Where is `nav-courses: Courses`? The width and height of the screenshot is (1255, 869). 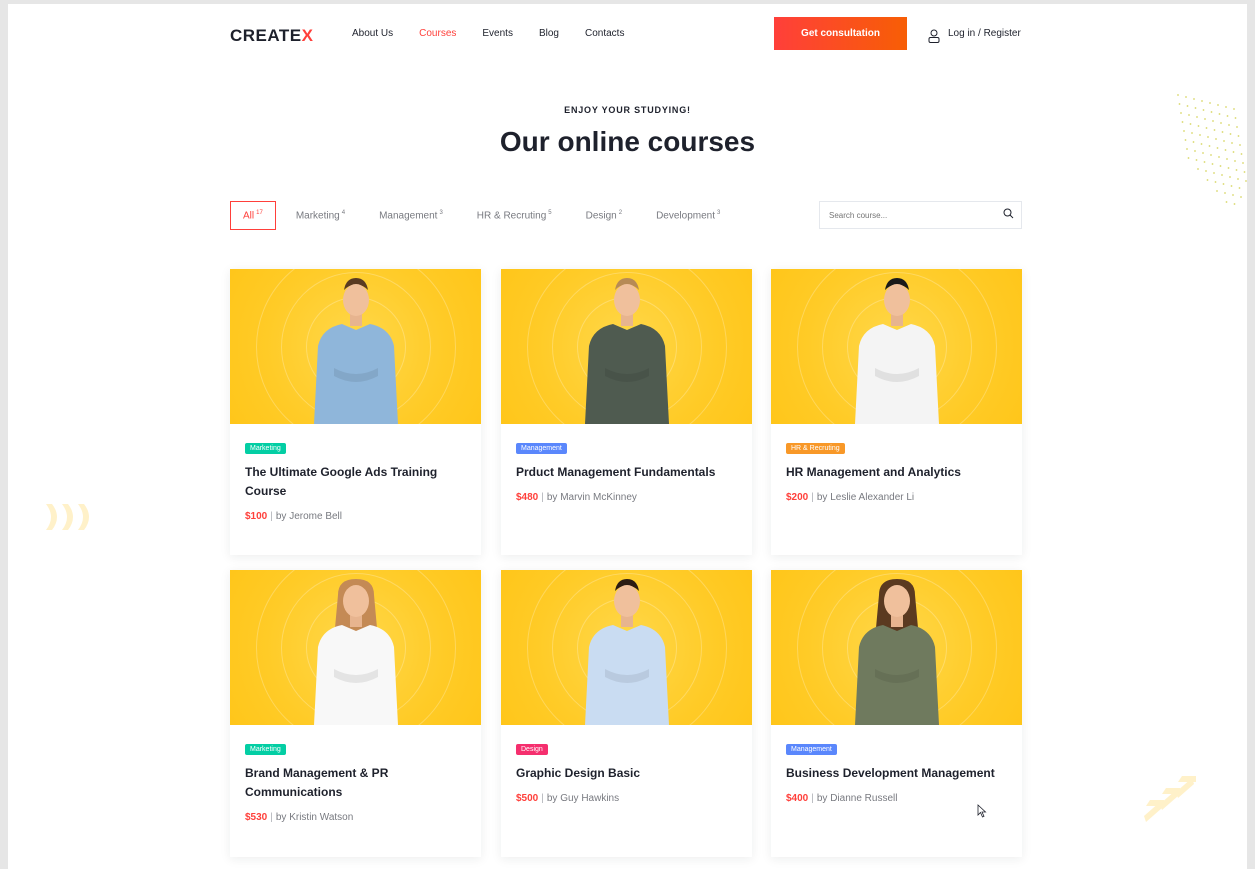 nav-courses: Courses is located at coordinates (437, 33).